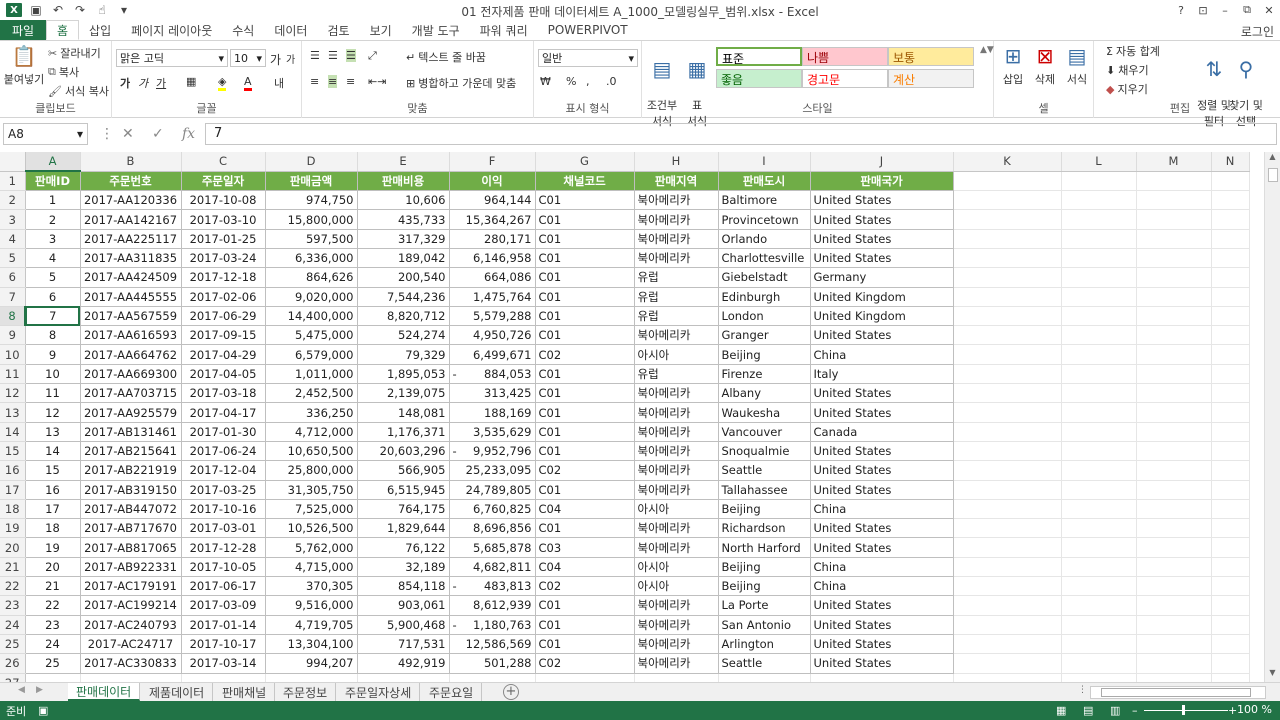 This screenshot has width=1280, height=720. Describe the element at coordinates (130, 296) in the screenshot. I see `data-cell: 2017-AA445555` at that location.